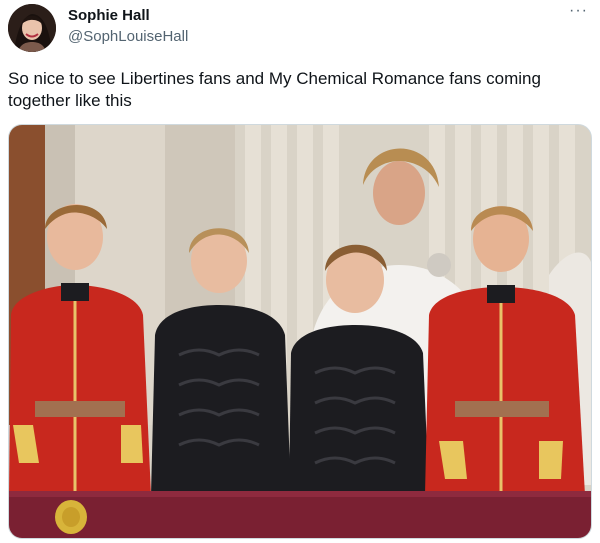  Describe the element at coordinates (300, 32) in the screenshot. I see `tweet-header: Sophie Hall @SophLouiseHall ···` at that location.